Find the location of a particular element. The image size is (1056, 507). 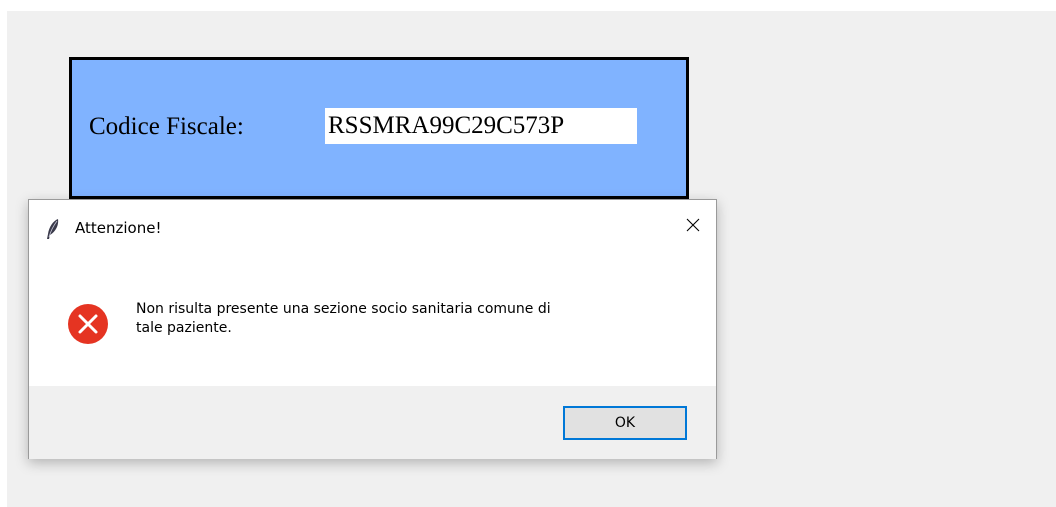

close-button is located at coordinates (693, 226).